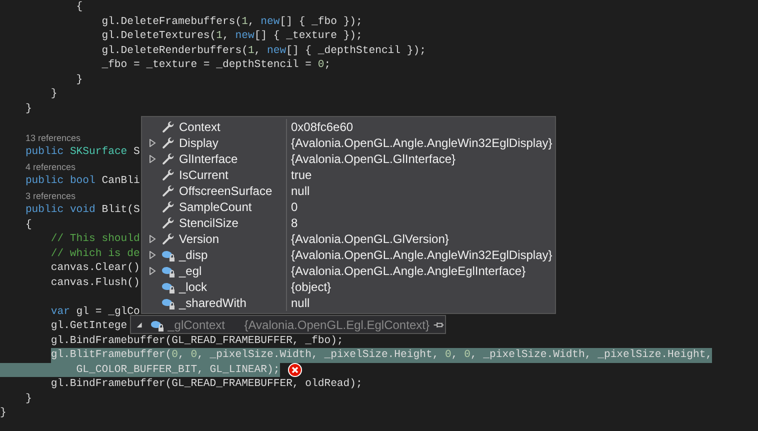  I want to click on code-line: // which is de, so click(95, 253).